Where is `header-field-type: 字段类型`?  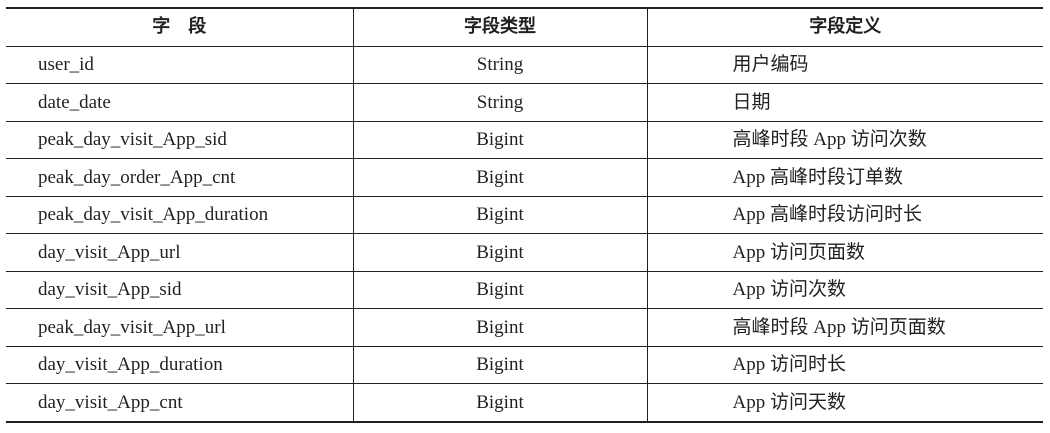
header-field-type: 字段类型 is located at coordinates (499, 27).